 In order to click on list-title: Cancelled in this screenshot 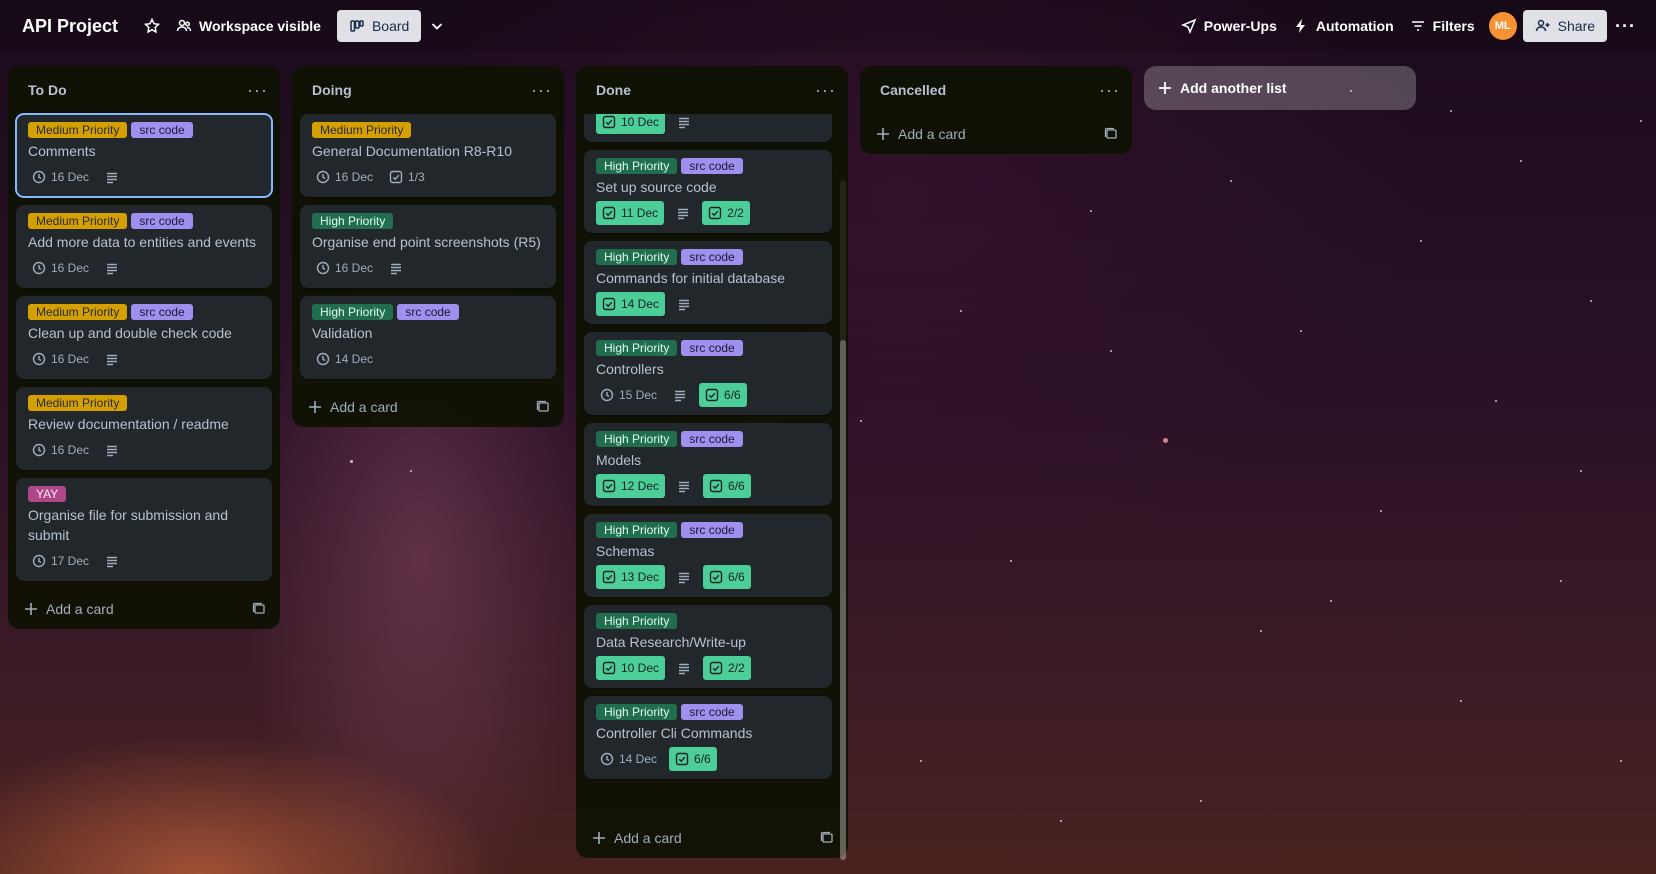, I will do `click(913, 90)`.